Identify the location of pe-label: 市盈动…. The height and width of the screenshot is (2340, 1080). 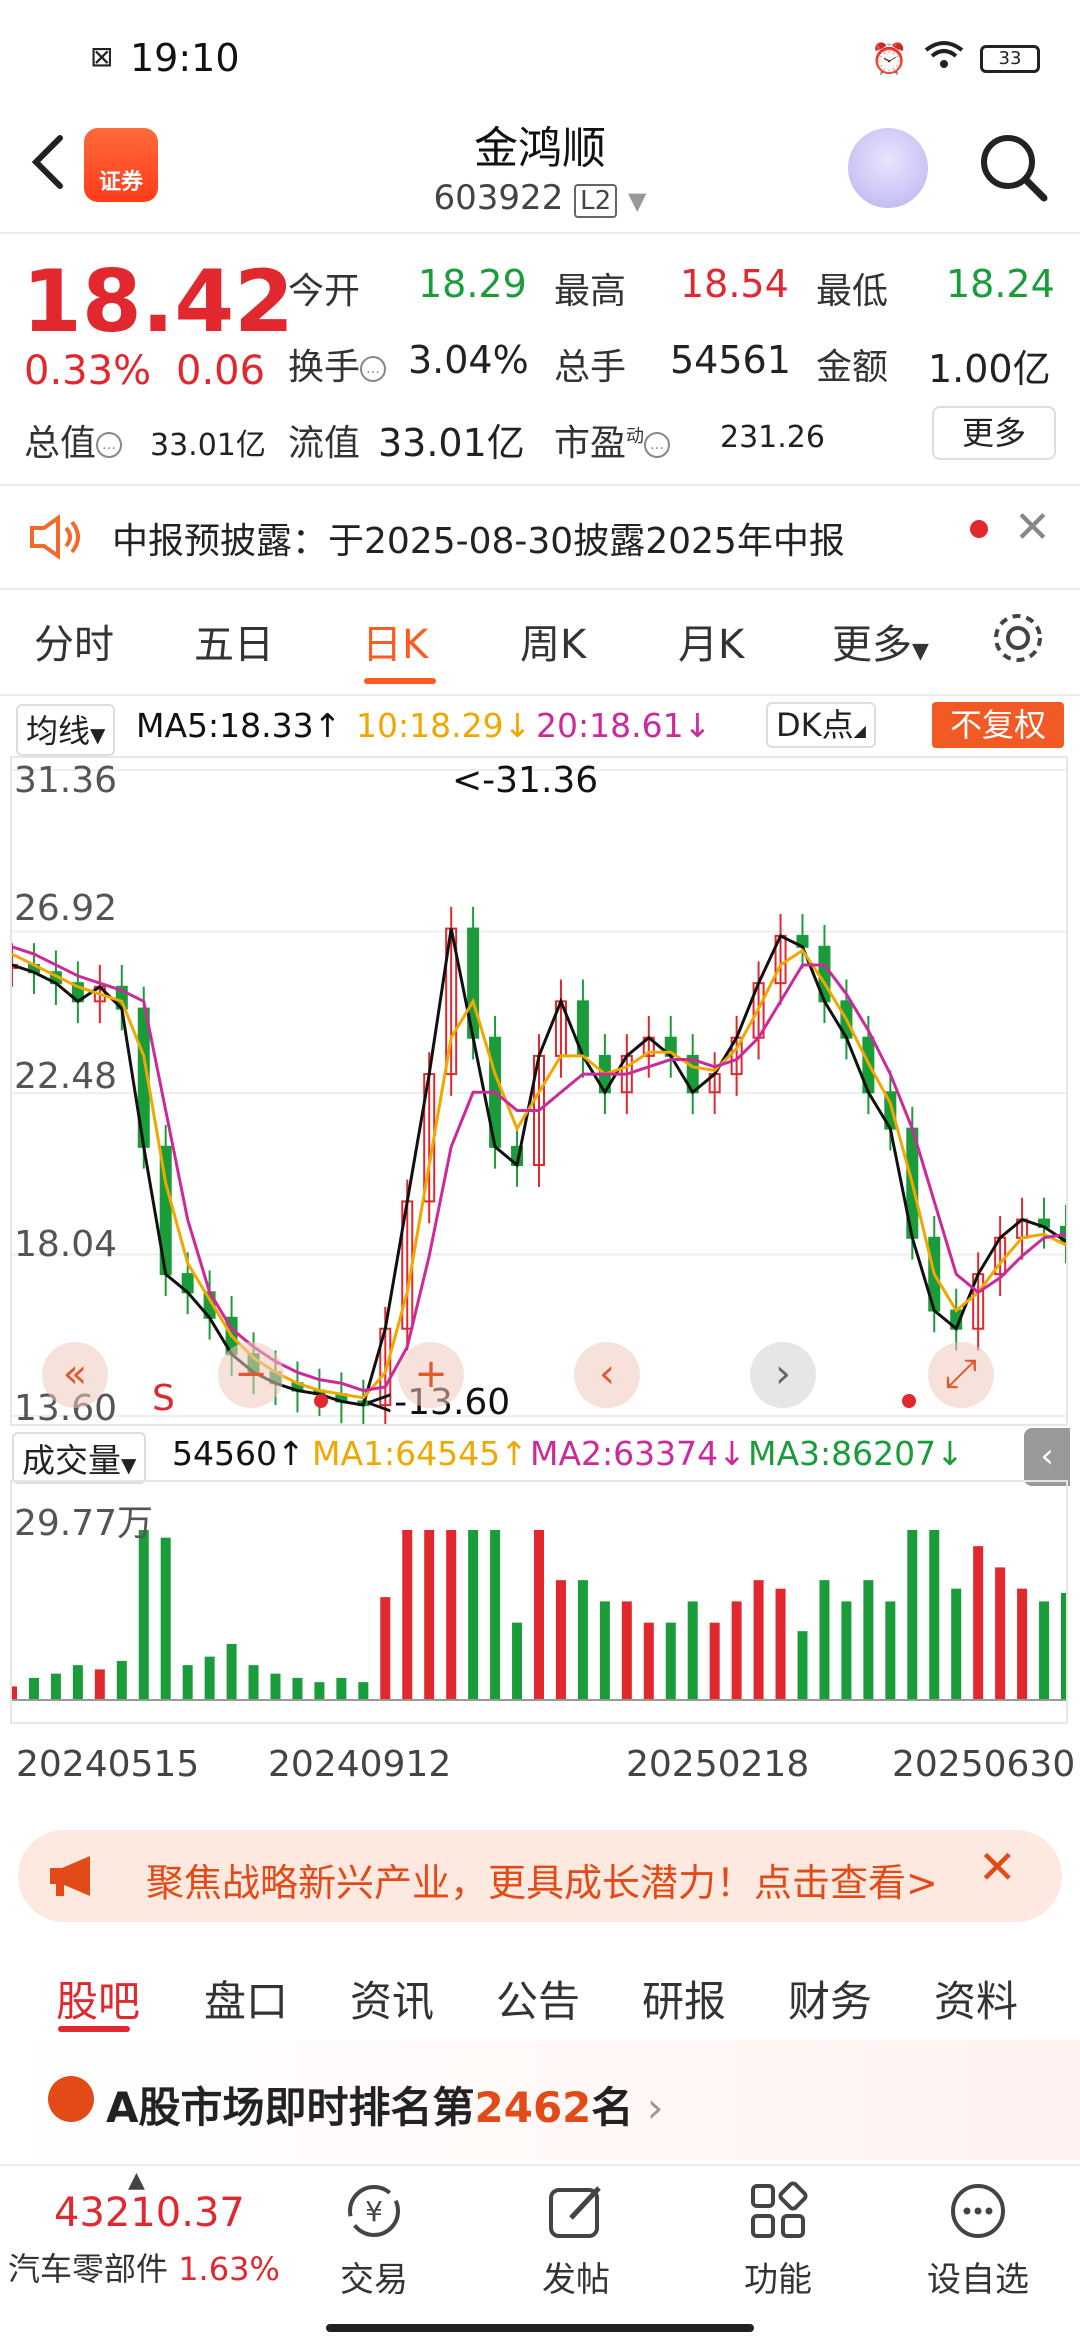
(612, 440).